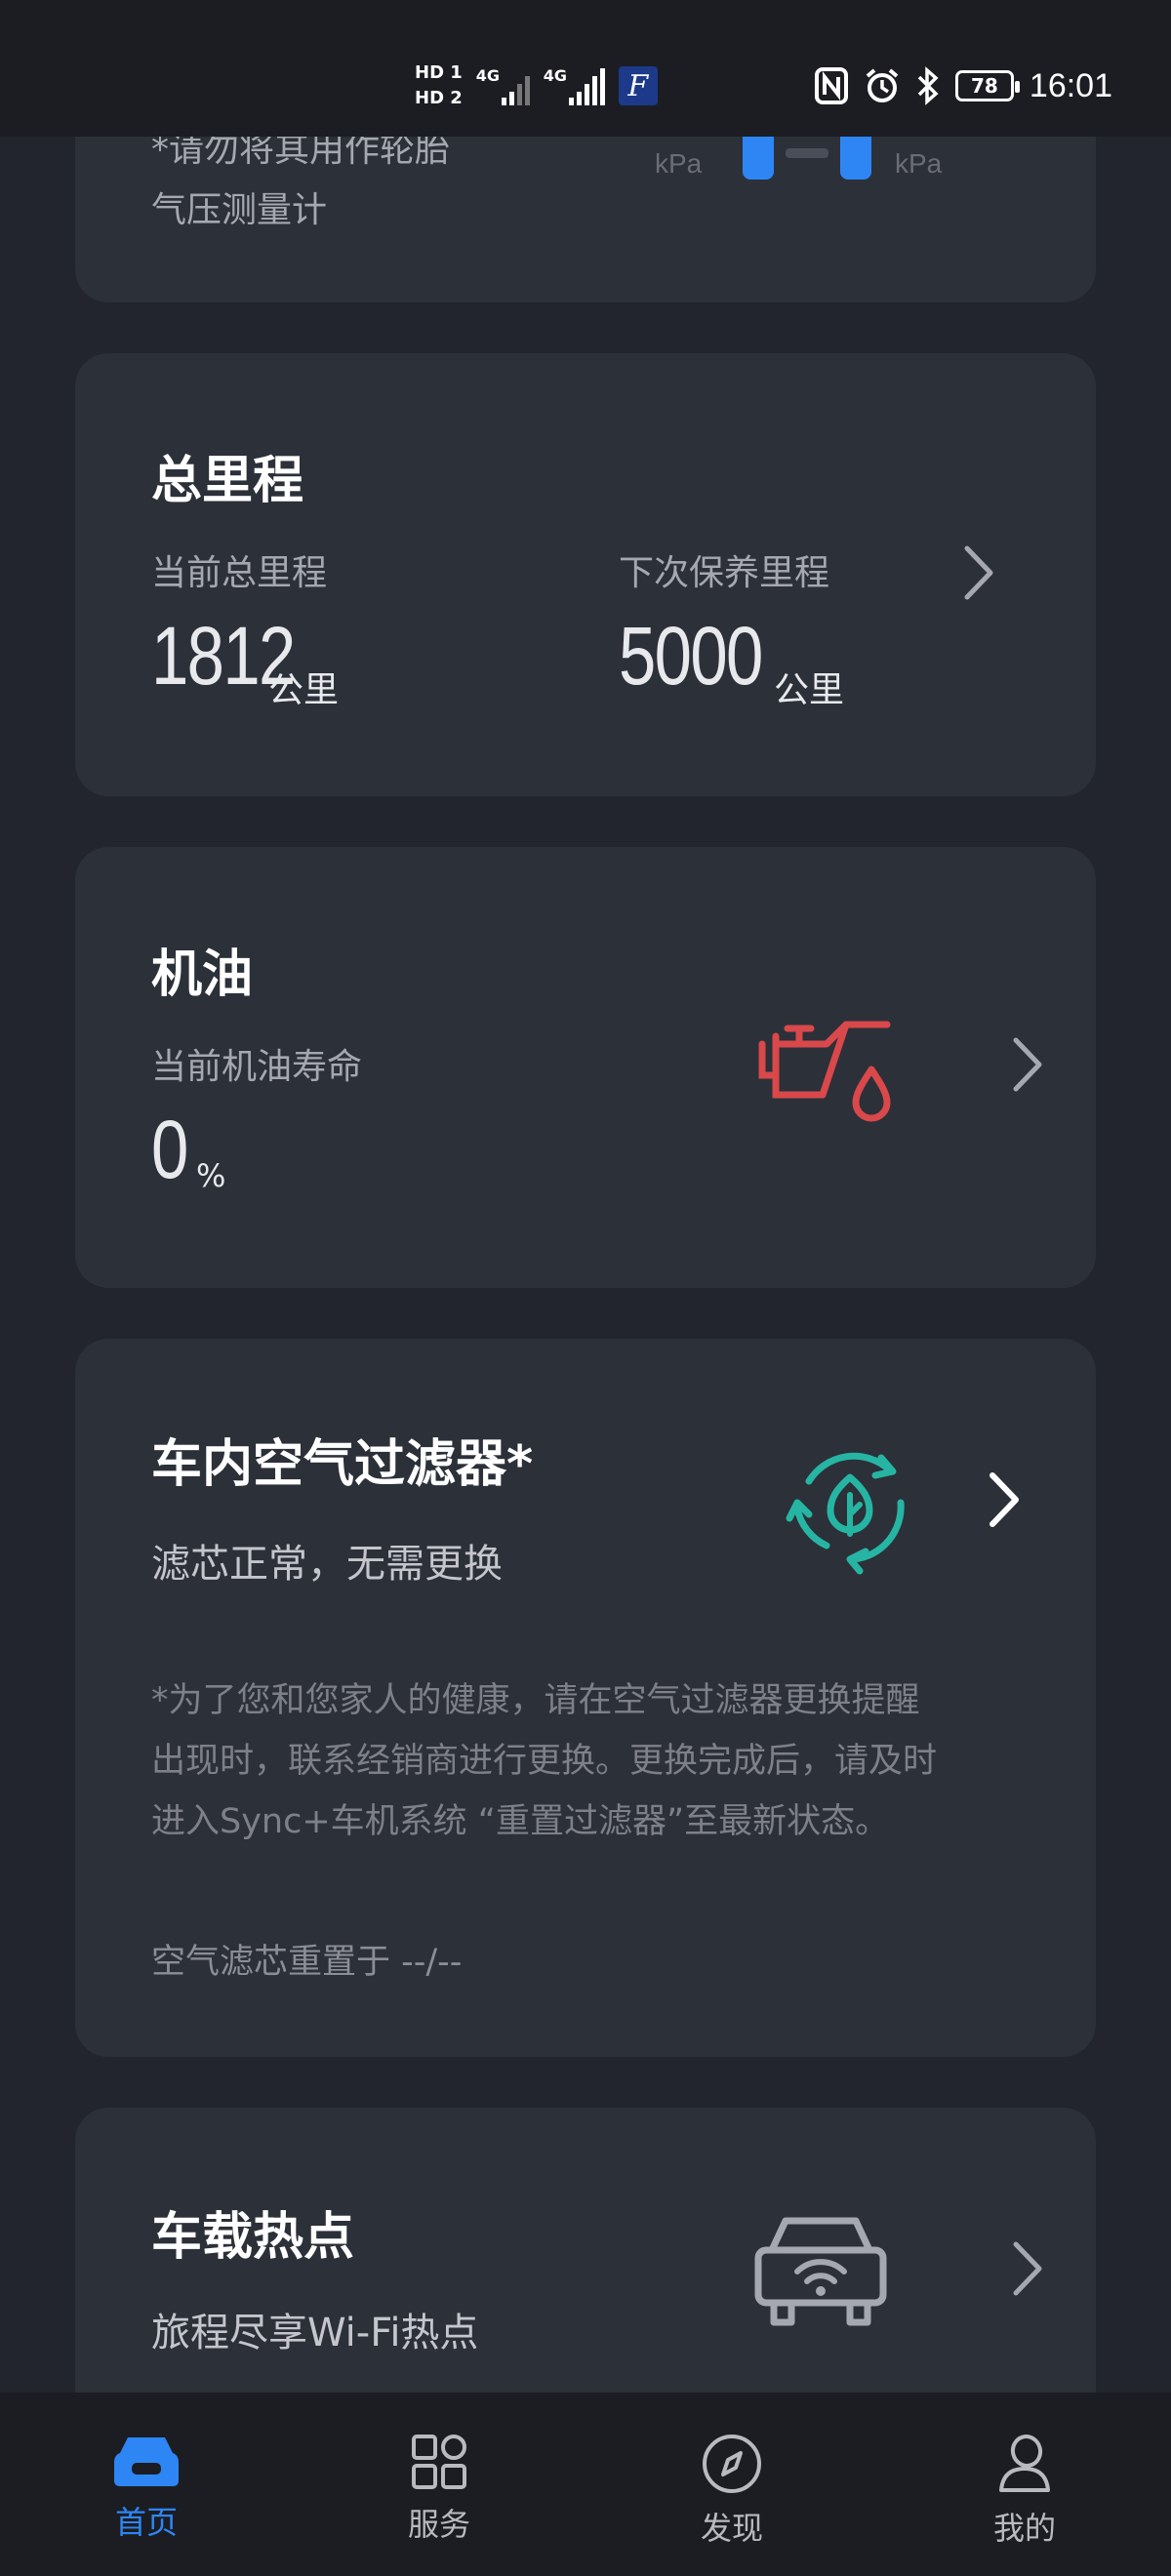 Image resolution: width=1171 pixels, height=2576 pixels. I want to click on status-right: 78 16:01, so click(963, 85).